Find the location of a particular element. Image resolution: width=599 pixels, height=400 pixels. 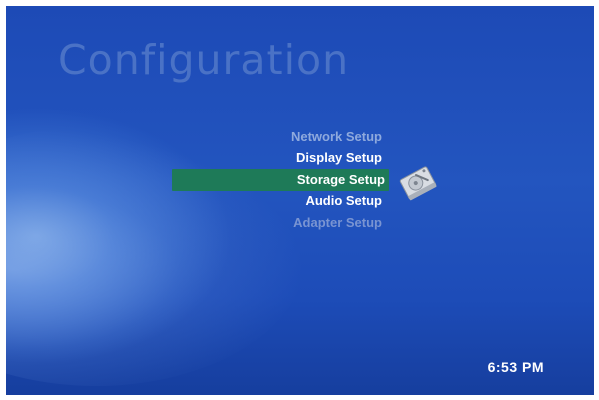

menu-item-adapter-setup: Adapter Setup is located at coordinates (337, 222).